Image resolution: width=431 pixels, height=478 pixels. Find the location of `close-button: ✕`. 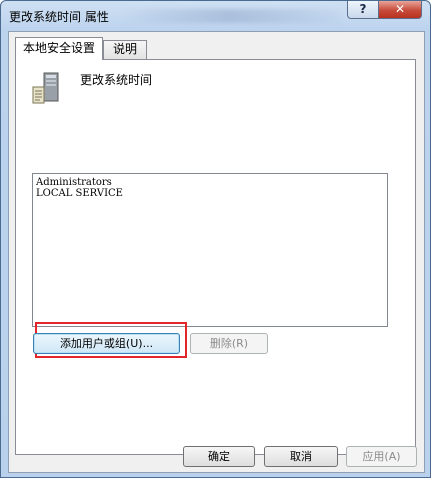

close-button: ✕ is located at coordinates (400, 10).